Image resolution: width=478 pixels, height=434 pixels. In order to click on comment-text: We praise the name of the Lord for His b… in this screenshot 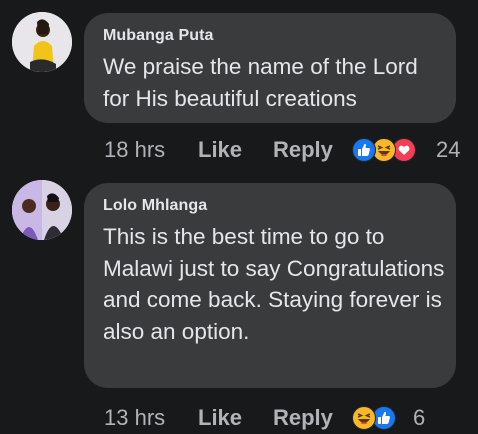, I will do `click(260, 82)`.